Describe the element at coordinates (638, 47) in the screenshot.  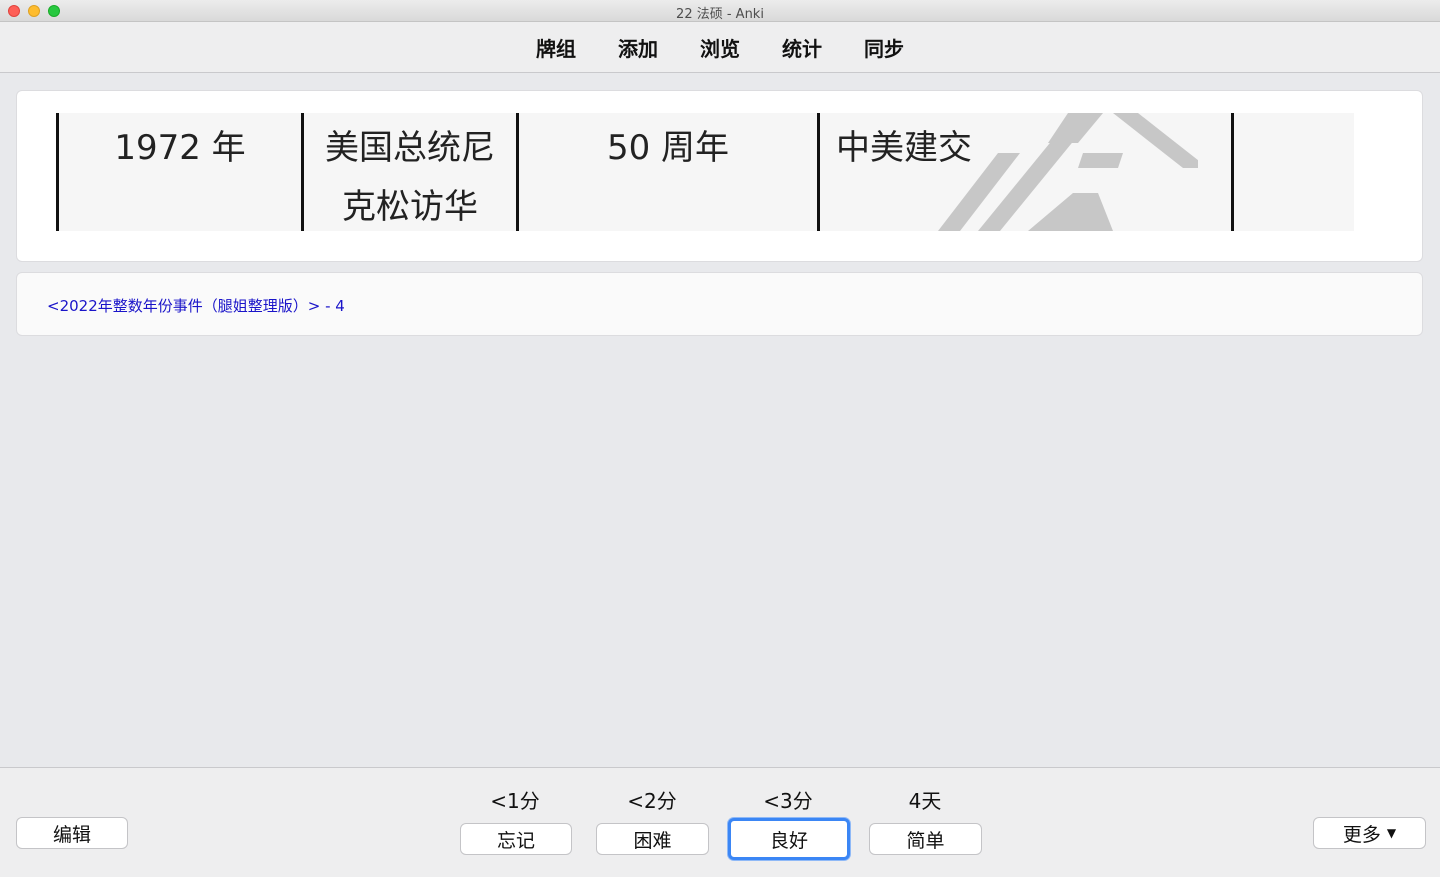
I see `nav-add: 添加` at that location.